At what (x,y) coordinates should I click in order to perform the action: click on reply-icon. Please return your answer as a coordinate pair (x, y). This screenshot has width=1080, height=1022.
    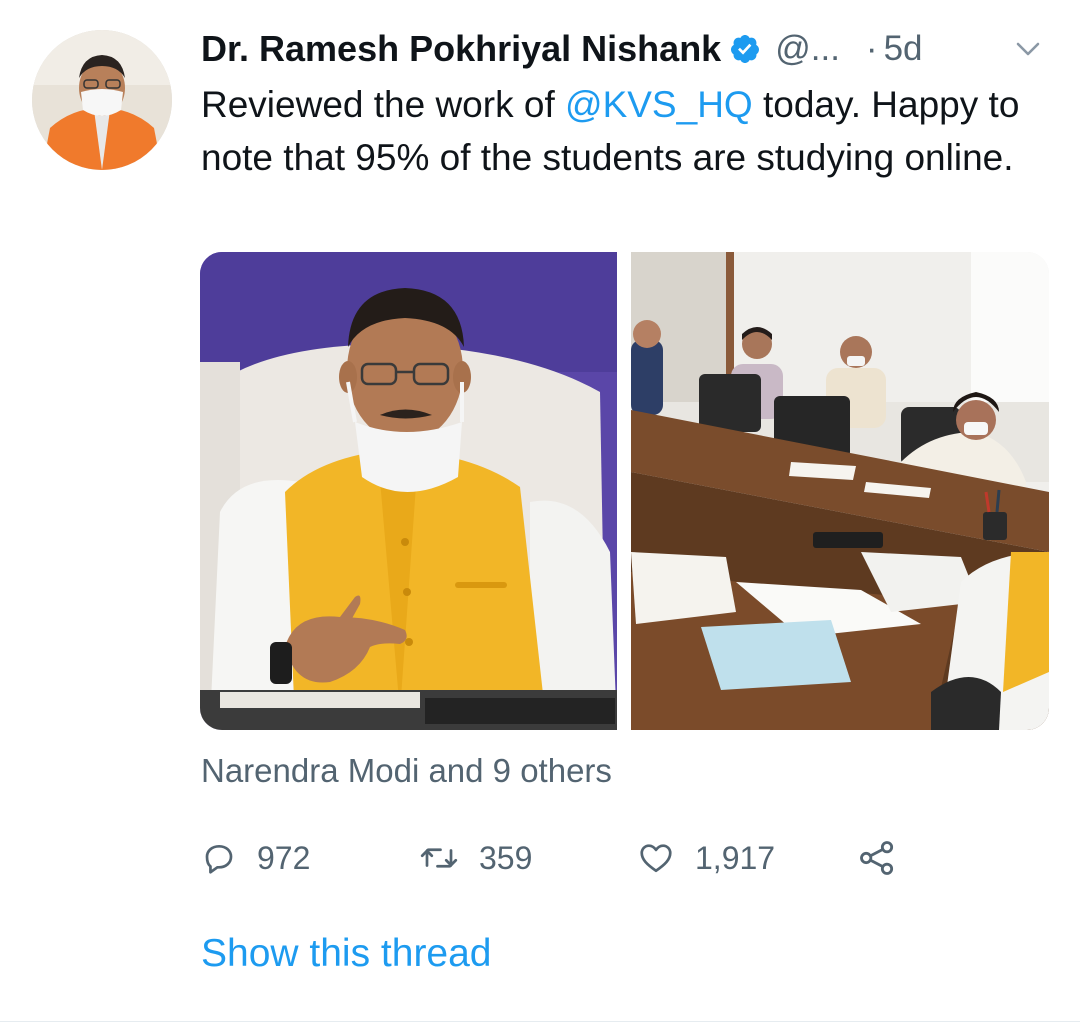
    Looking at the image, I should click on (219, 858).